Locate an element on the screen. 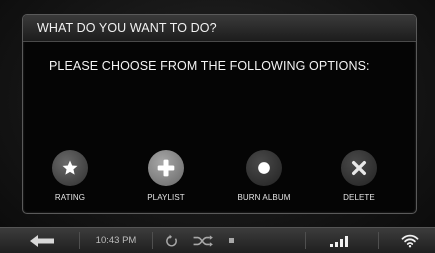  repeat-icon is located at coordinates (171, 240).